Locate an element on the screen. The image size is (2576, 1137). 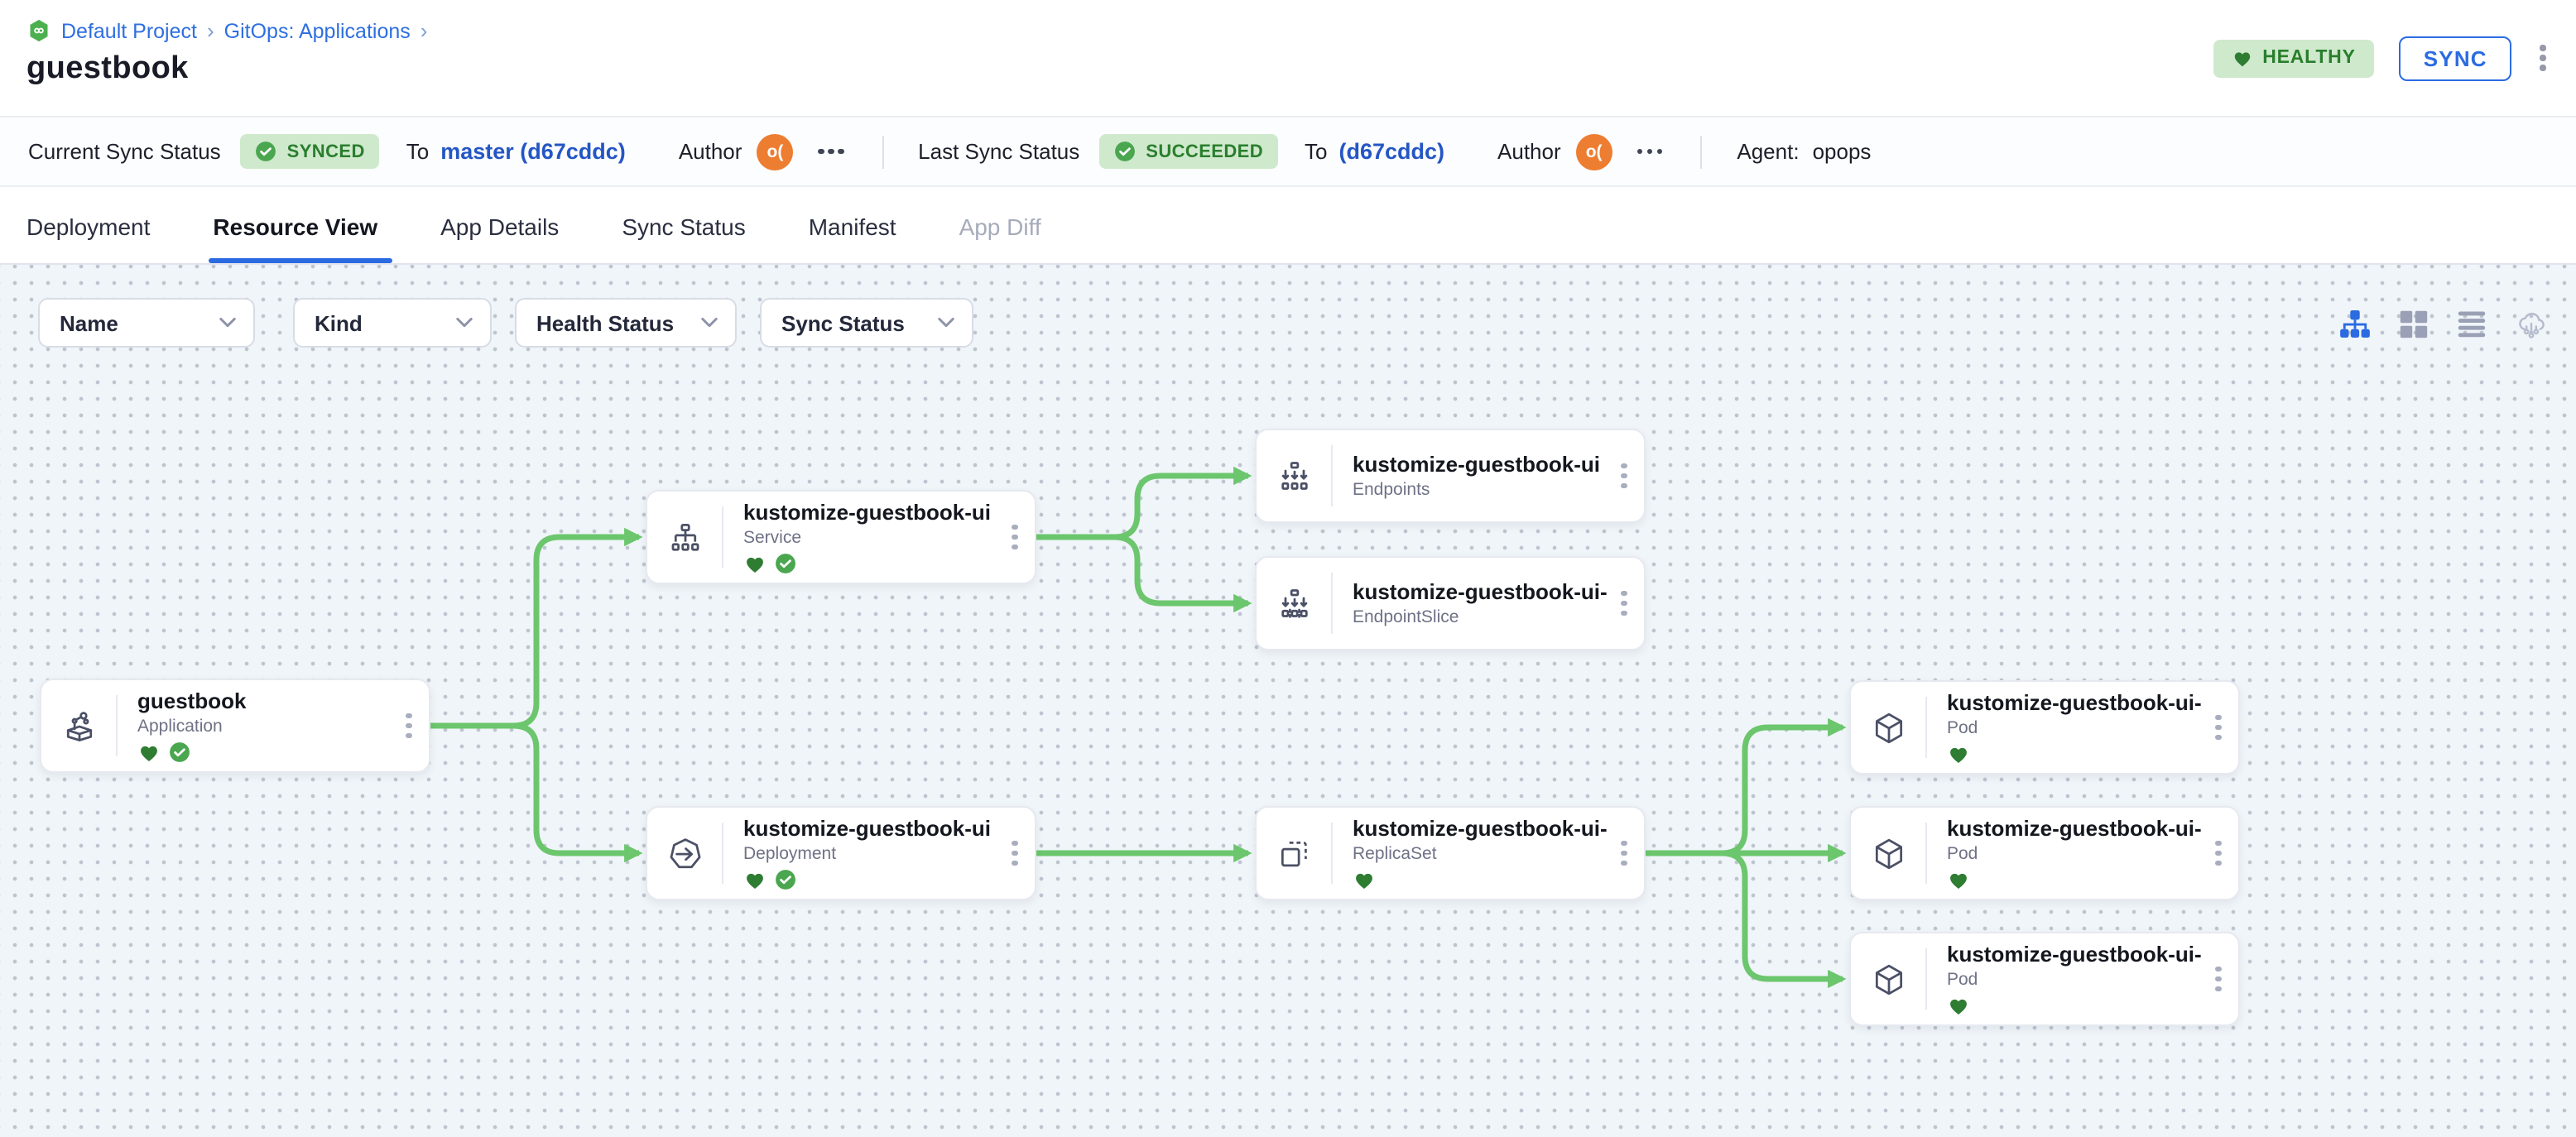
resource-node-endpointslice: kustomize-guestbook-ui-... EndpointSlice is located at coordinates (1450, 603).